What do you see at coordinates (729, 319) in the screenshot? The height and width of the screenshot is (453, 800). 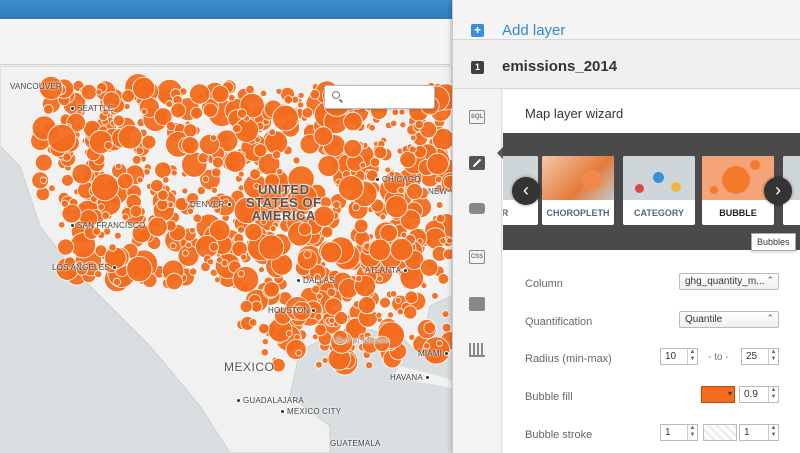 I see `quantification-select: Quantile` at bounding box center [729, 319].